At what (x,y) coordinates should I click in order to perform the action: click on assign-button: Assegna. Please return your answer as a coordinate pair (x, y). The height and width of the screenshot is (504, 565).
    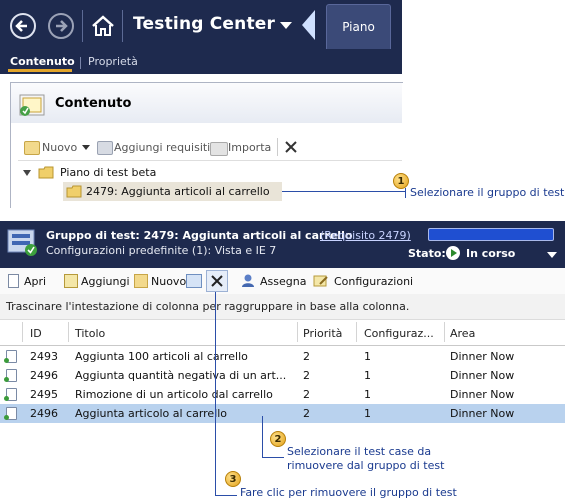
    Looking at the image, I should click on (283, 281).